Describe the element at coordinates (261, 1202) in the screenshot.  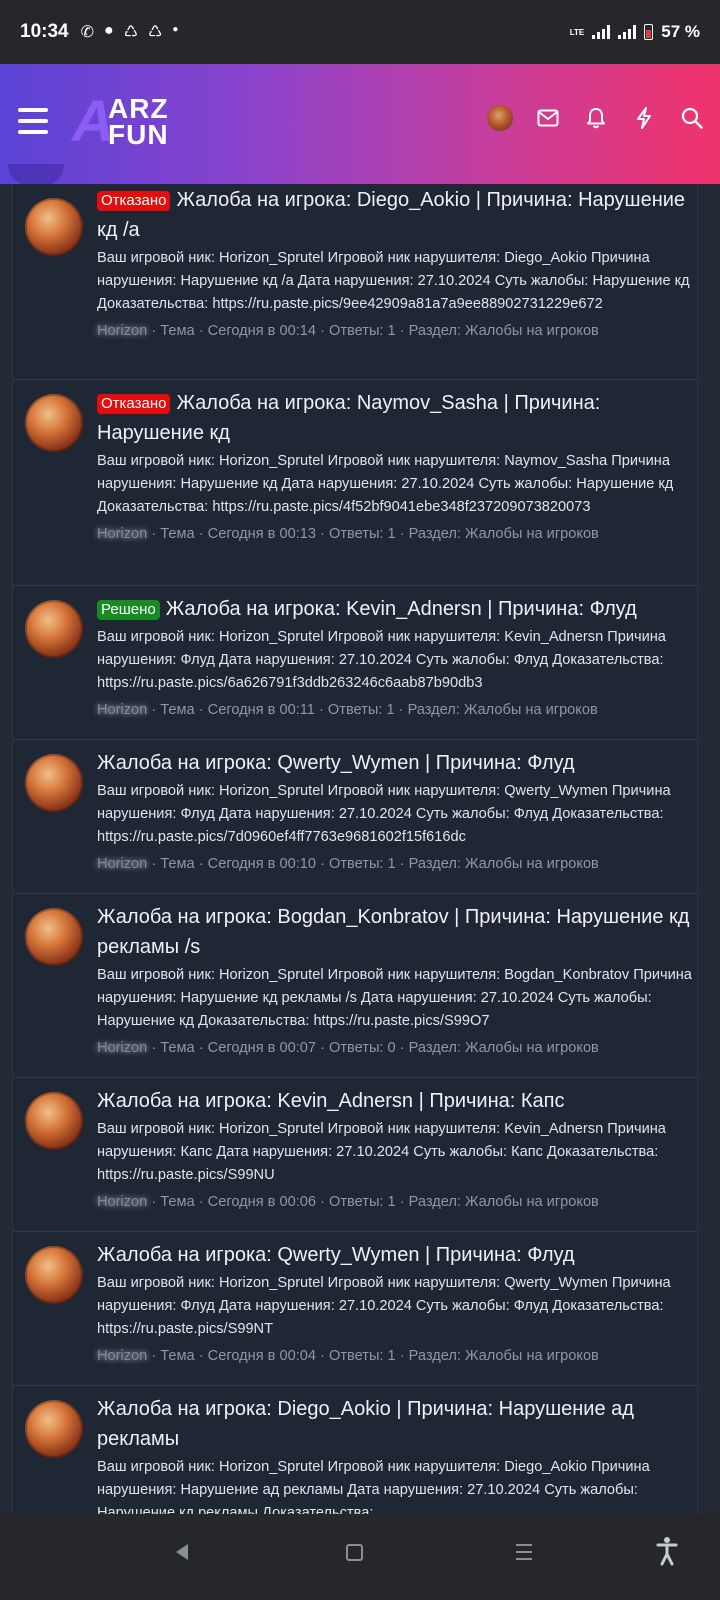
I see `post-time: Сегодня в 00:06` at that location.